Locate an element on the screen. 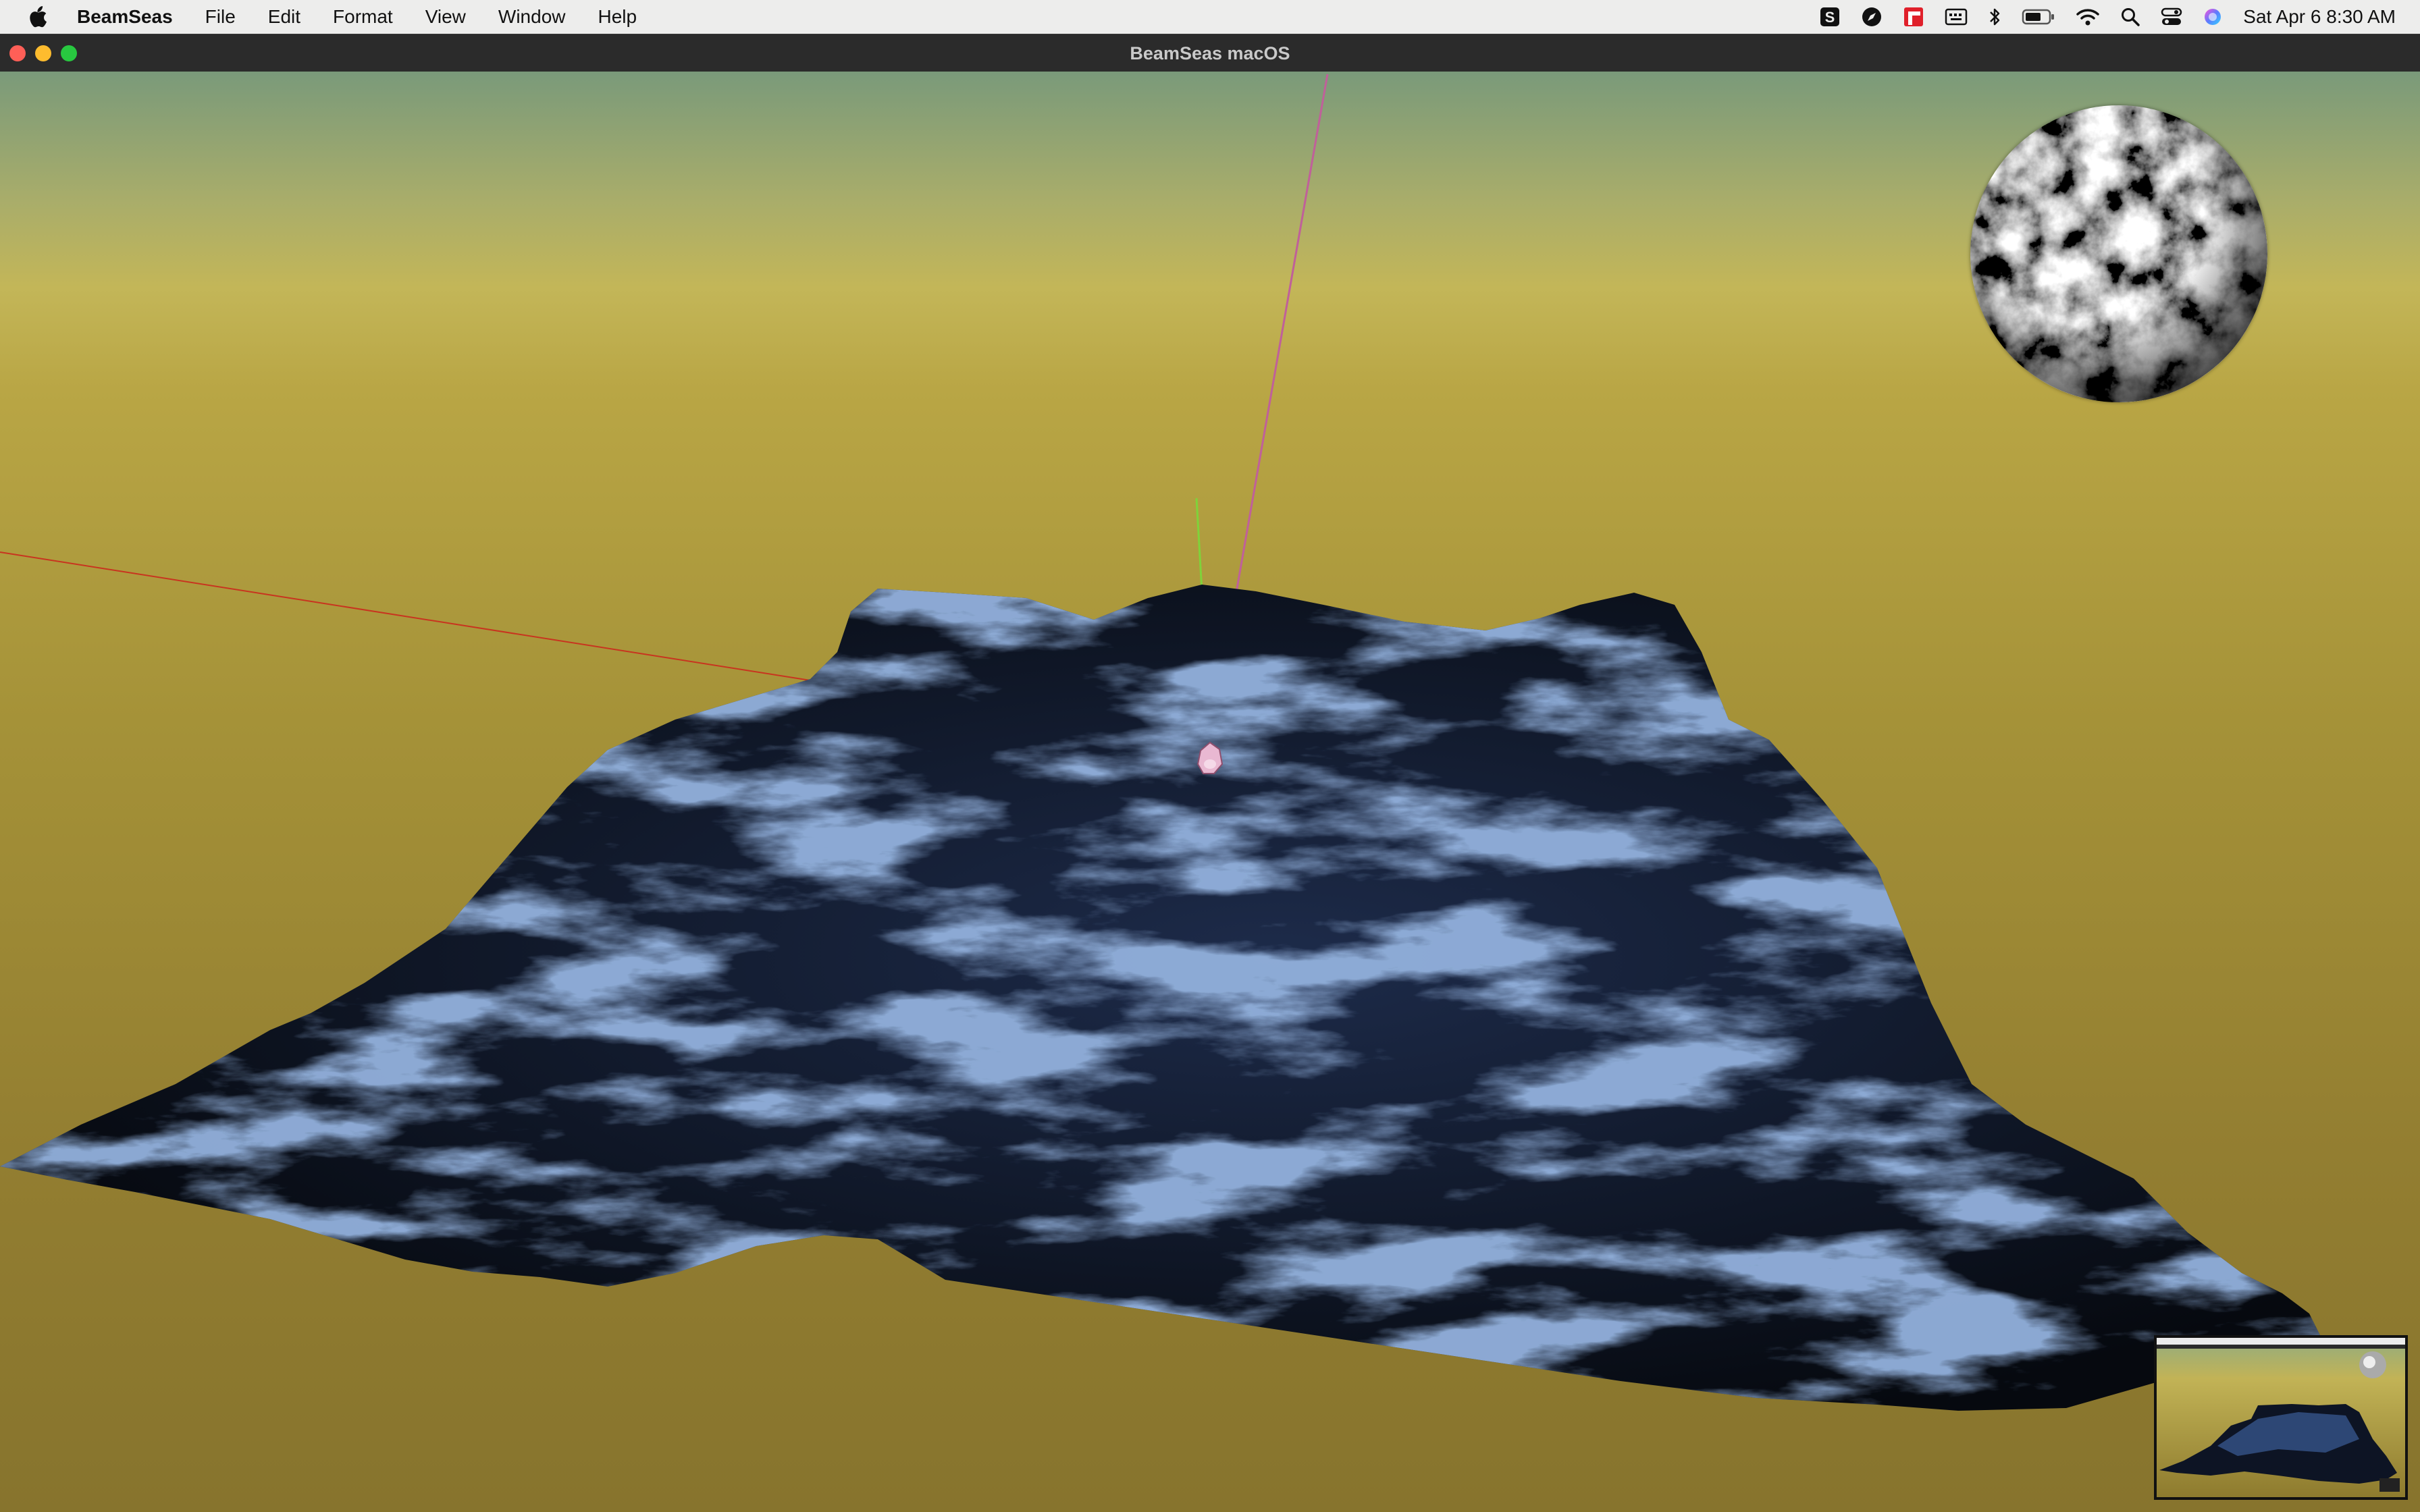 This screenshot has width=2420, height=1512. search-icon is located at coordinates (2130, 17).